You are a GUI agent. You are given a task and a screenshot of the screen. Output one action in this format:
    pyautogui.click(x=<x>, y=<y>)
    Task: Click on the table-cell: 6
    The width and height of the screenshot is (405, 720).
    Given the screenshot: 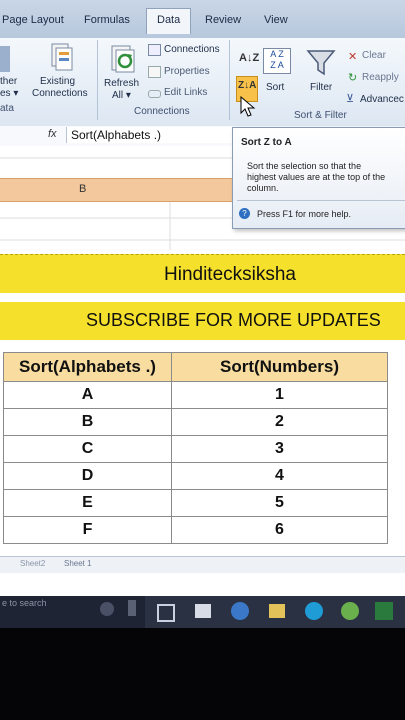 What is the action you would take?
    pyautogui.click(x=279, y=530)
    